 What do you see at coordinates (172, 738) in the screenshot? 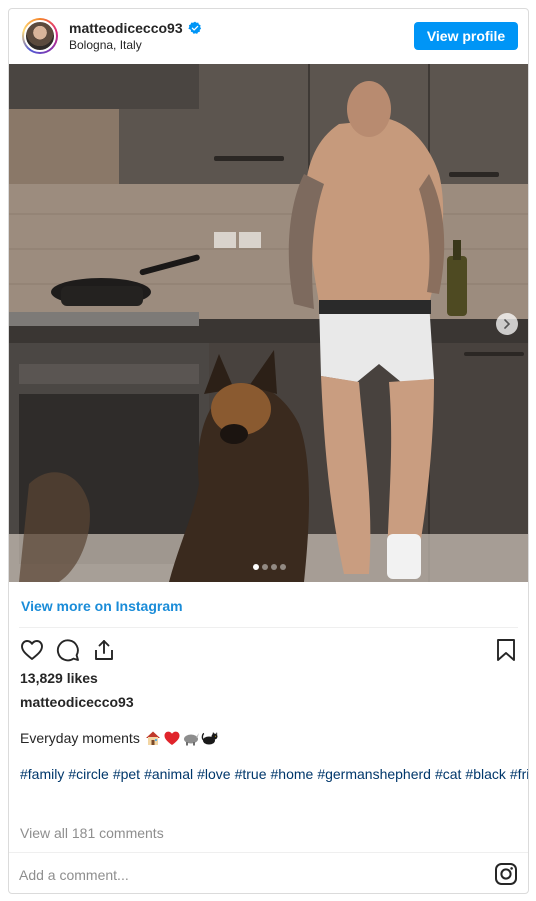
I see `red-heart-emoji-icon` at bounding box center [172, 738].